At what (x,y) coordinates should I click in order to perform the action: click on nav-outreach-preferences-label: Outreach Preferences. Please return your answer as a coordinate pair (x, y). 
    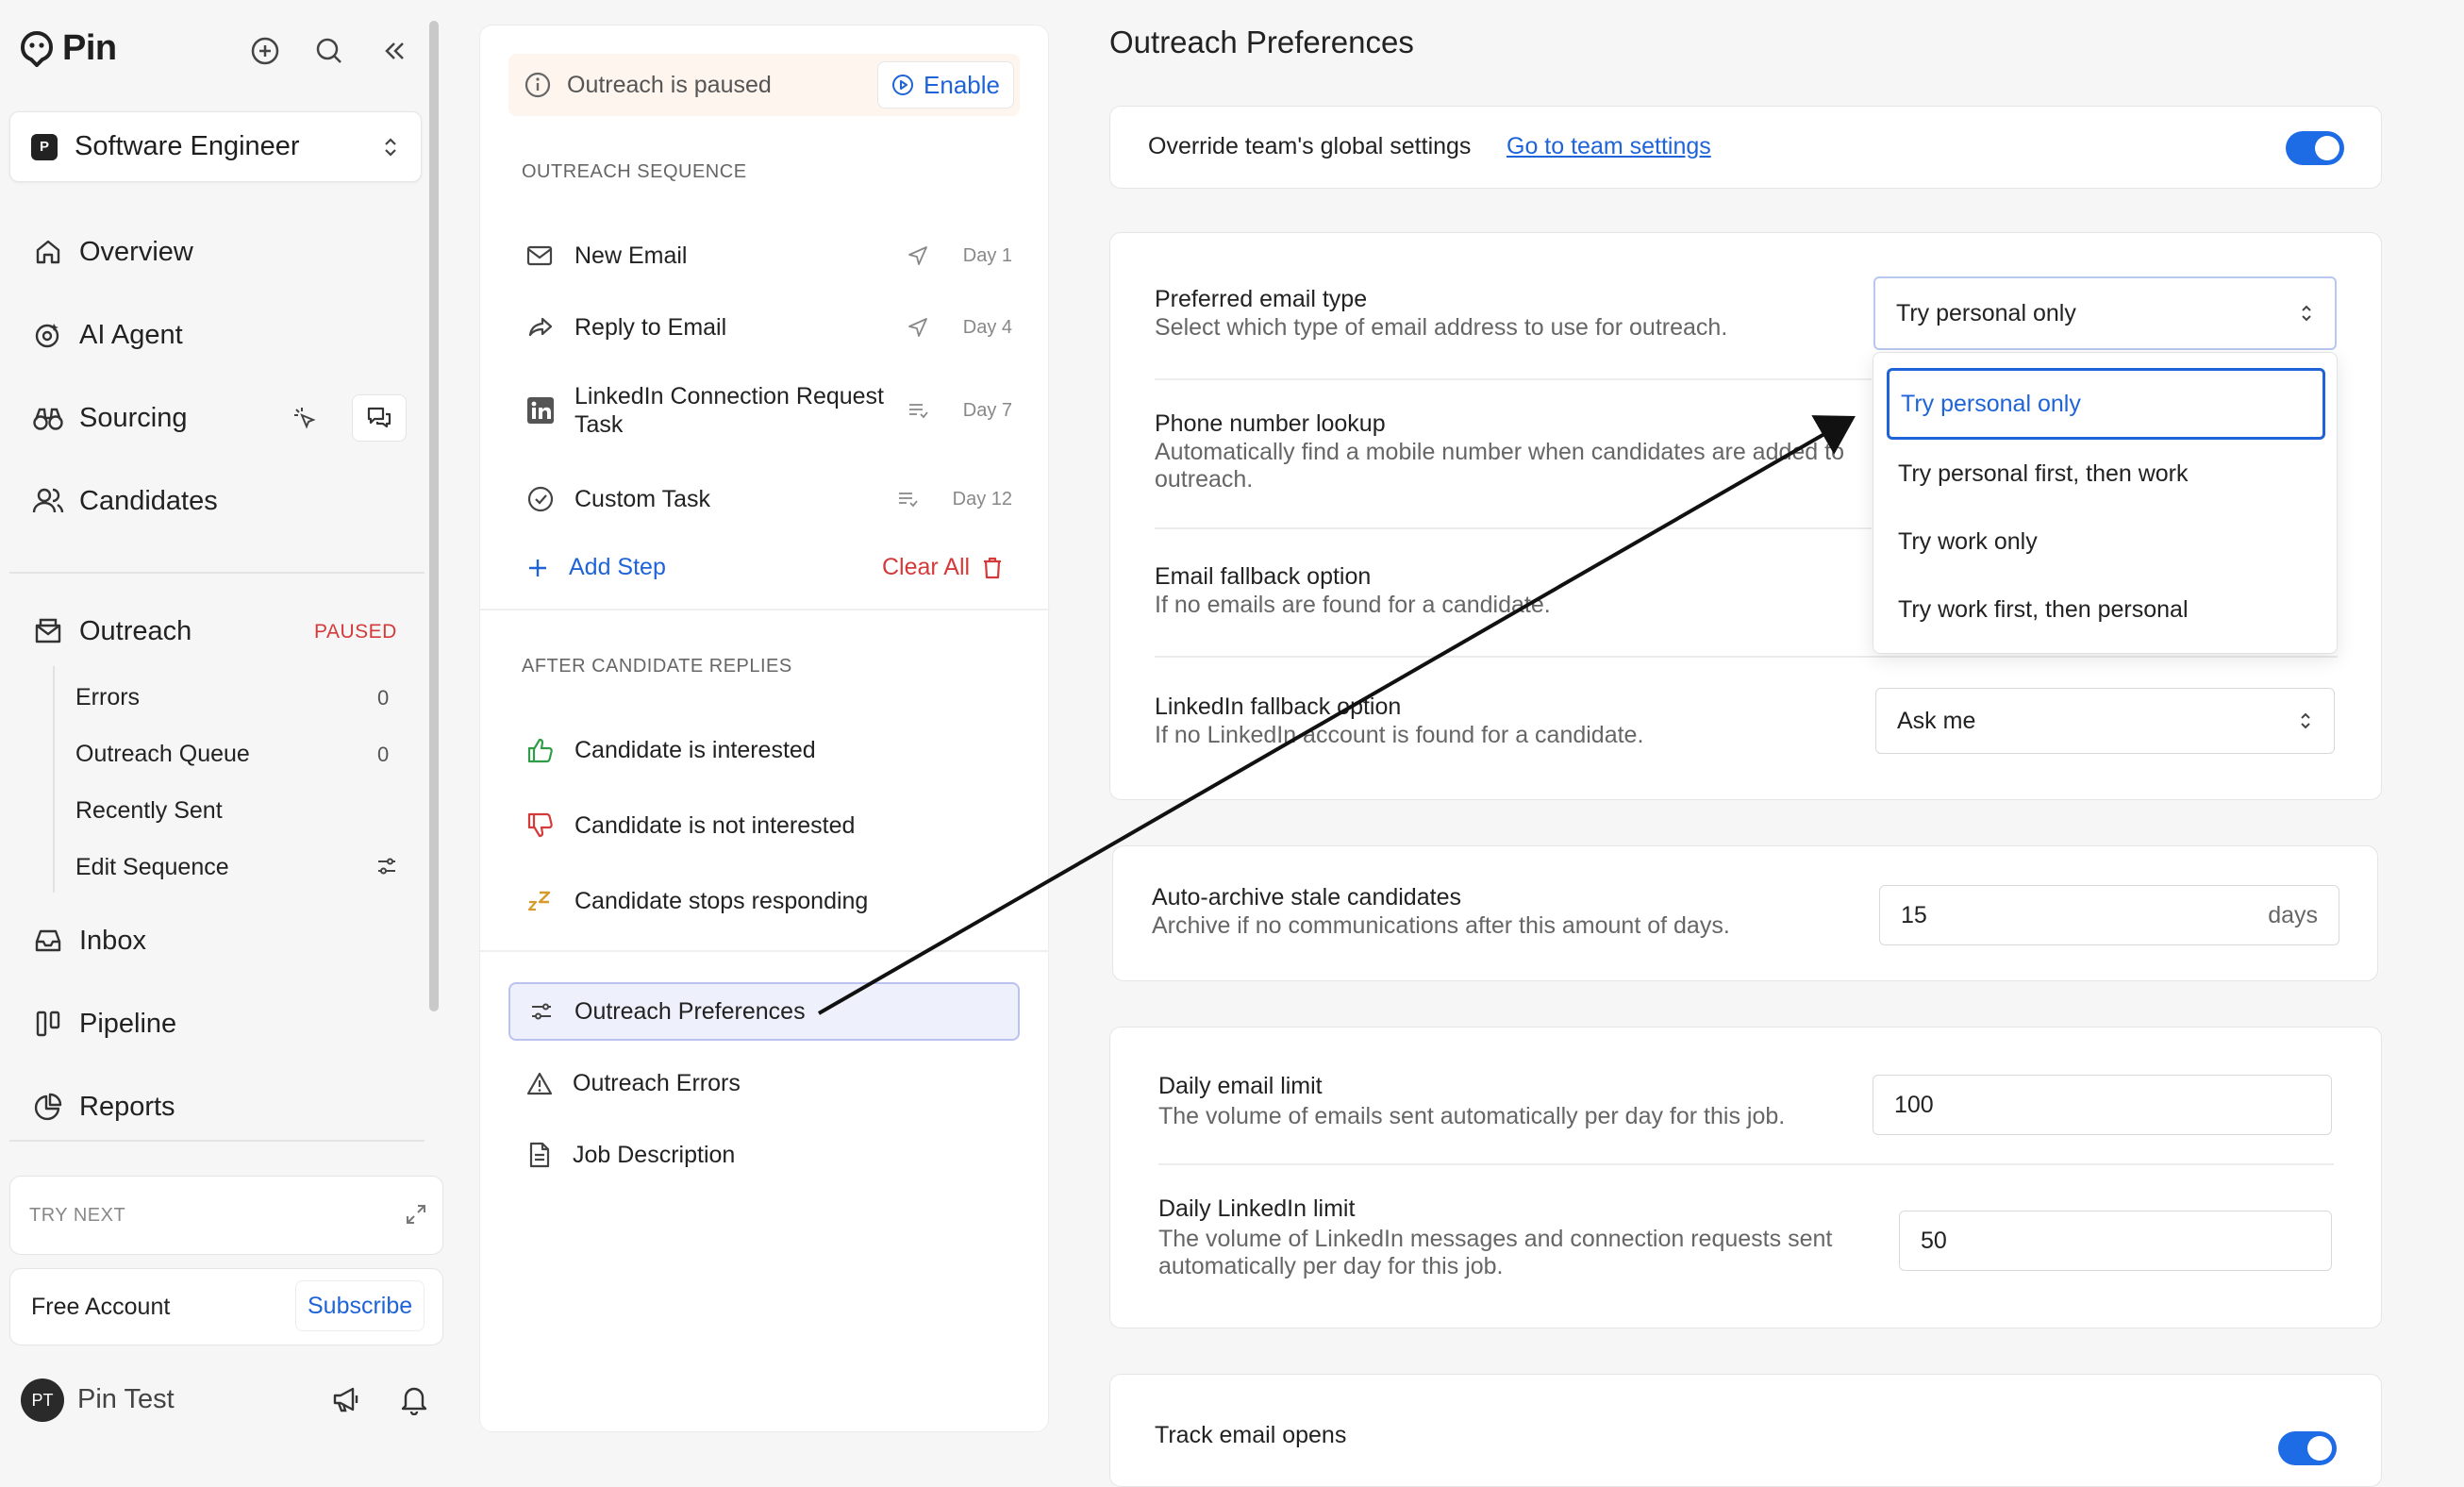
    Looking at the image, I should click on (690, 1011).